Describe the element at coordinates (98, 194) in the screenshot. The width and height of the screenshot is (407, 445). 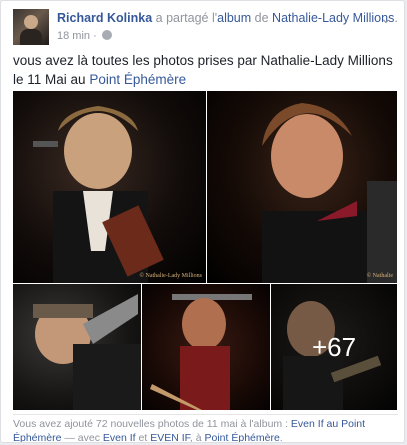
I see `photo-1-art` at that location.